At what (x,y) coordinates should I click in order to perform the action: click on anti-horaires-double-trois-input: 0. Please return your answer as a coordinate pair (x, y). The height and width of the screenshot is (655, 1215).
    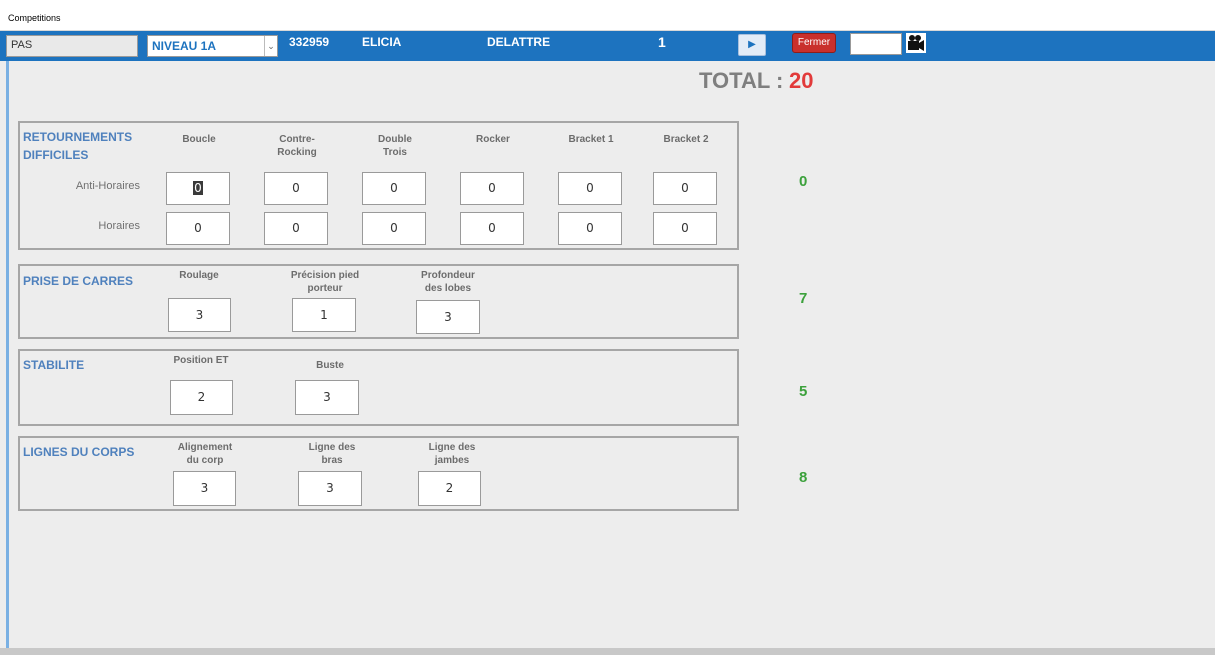
    Looking at the image, I should click on (394, 188).